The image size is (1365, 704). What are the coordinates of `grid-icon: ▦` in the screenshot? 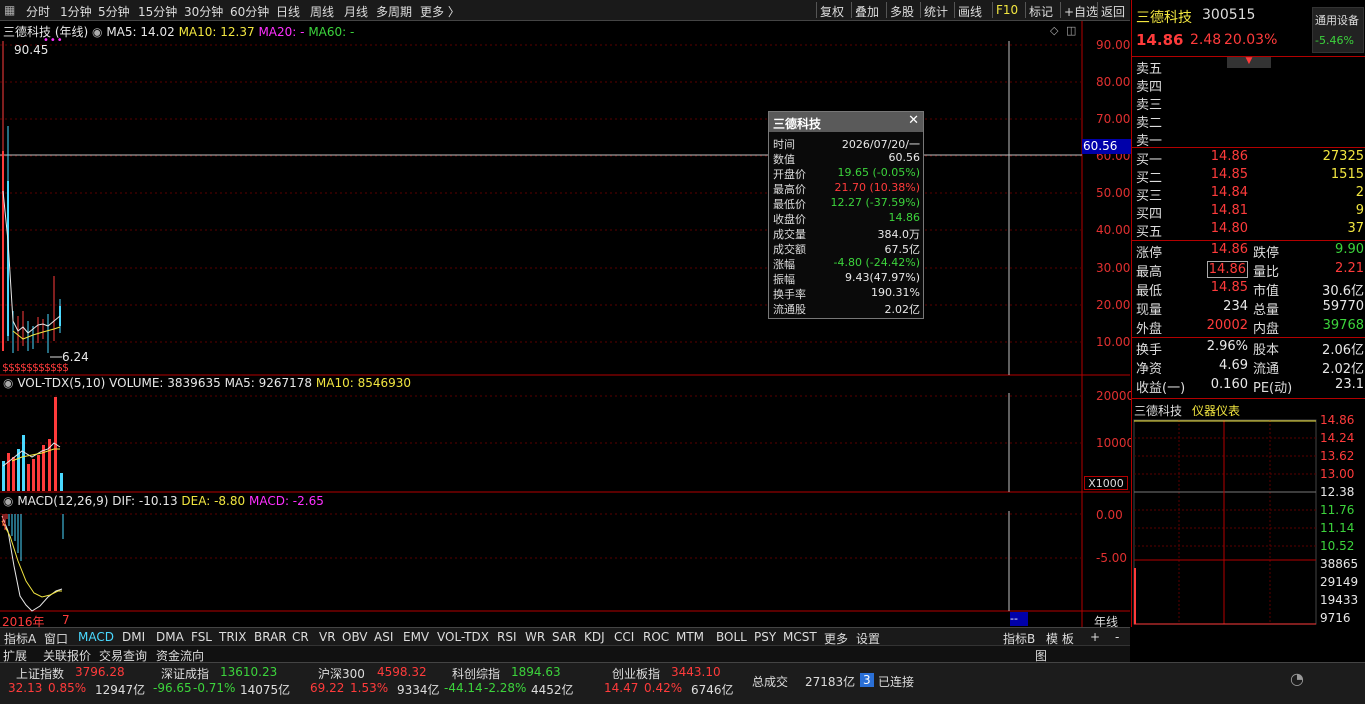 It's located at (9, 10).